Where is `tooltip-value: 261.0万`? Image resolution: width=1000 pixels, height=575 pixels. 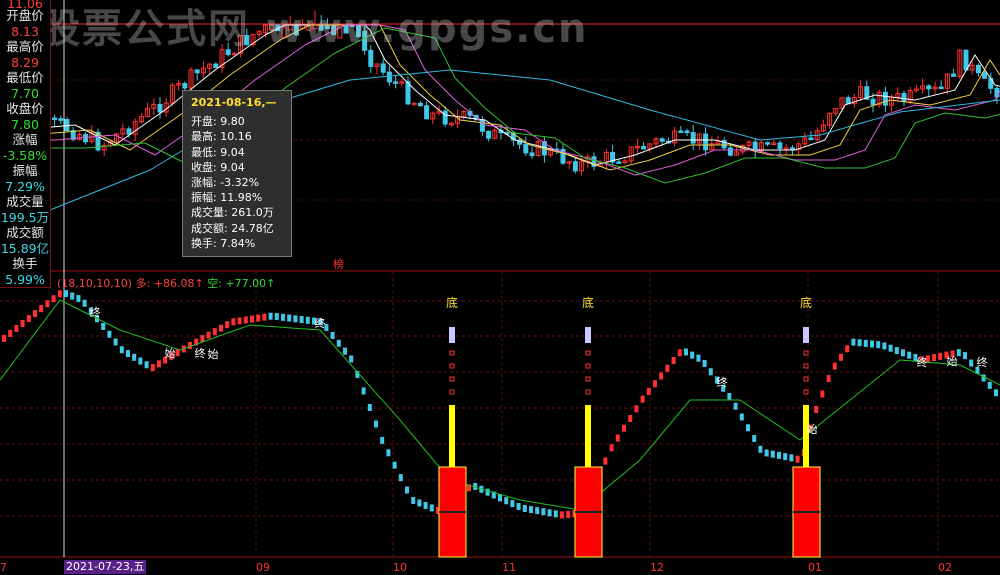 tooltip-value: 261.0万 is located at coordinates (252, 213).